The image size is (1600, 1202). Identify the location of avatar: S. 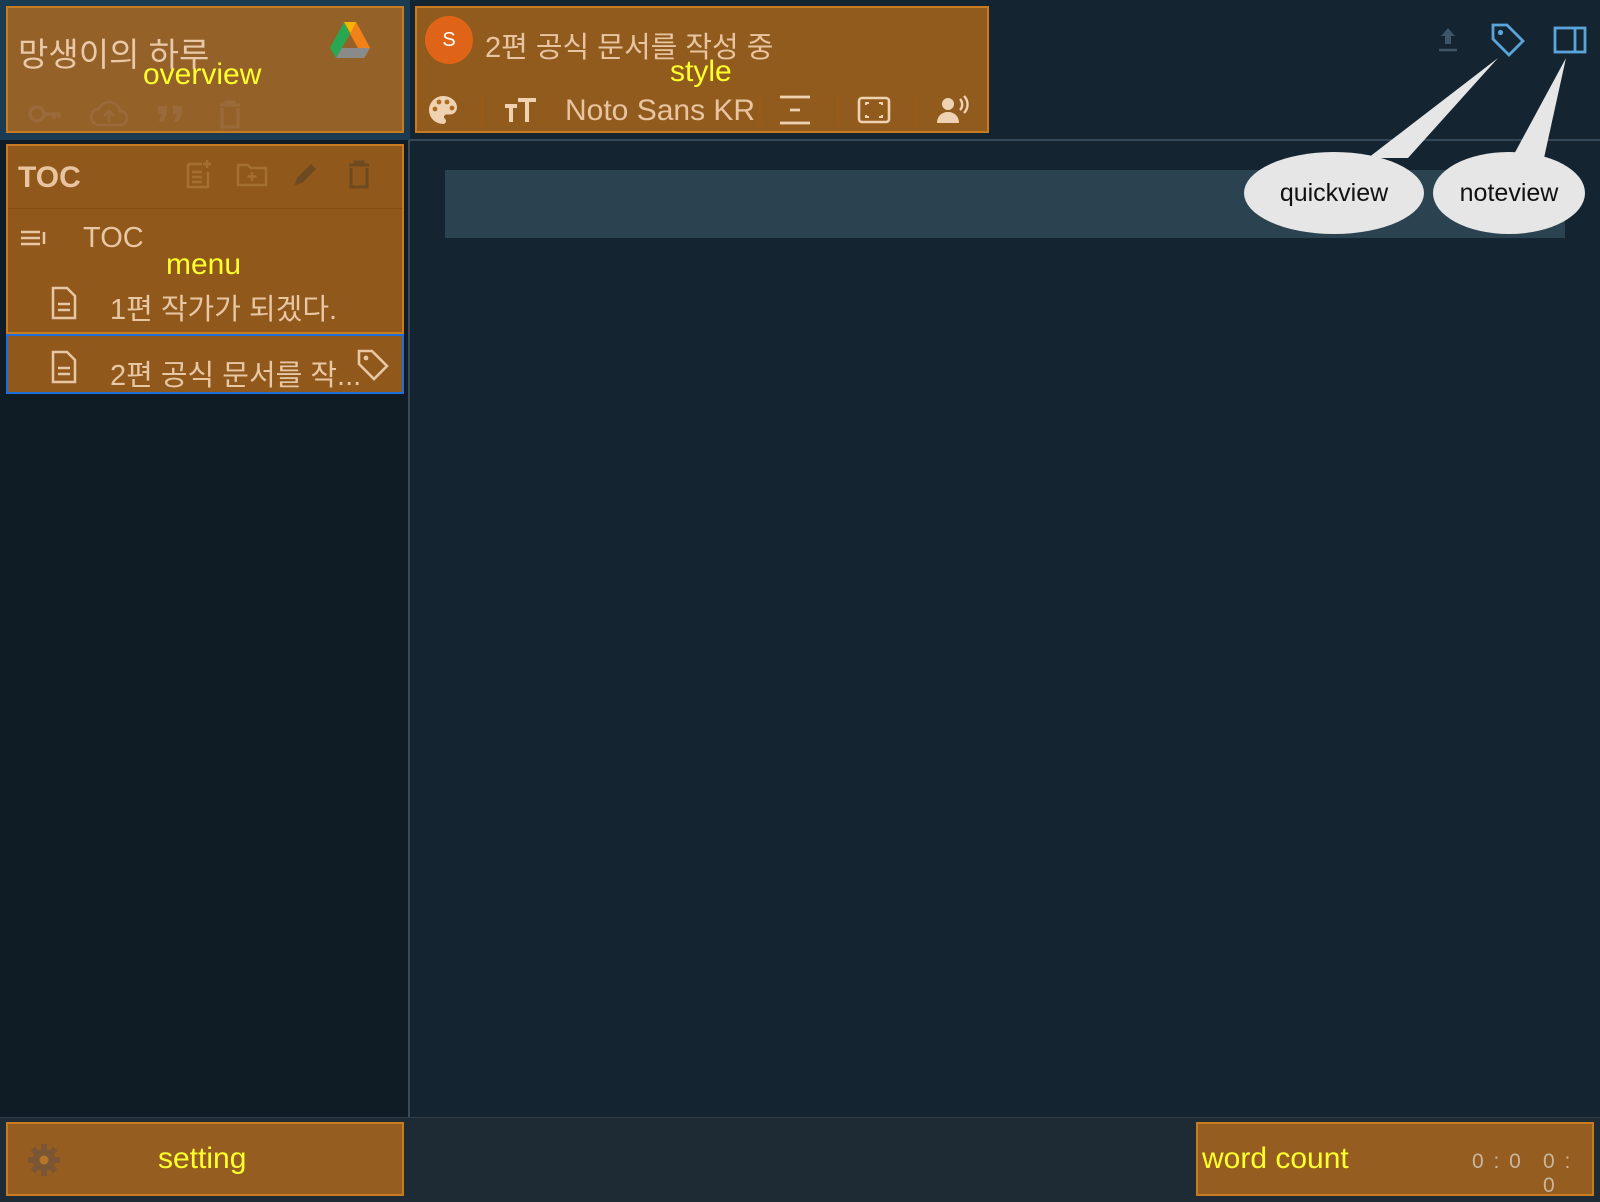
(449, 40).